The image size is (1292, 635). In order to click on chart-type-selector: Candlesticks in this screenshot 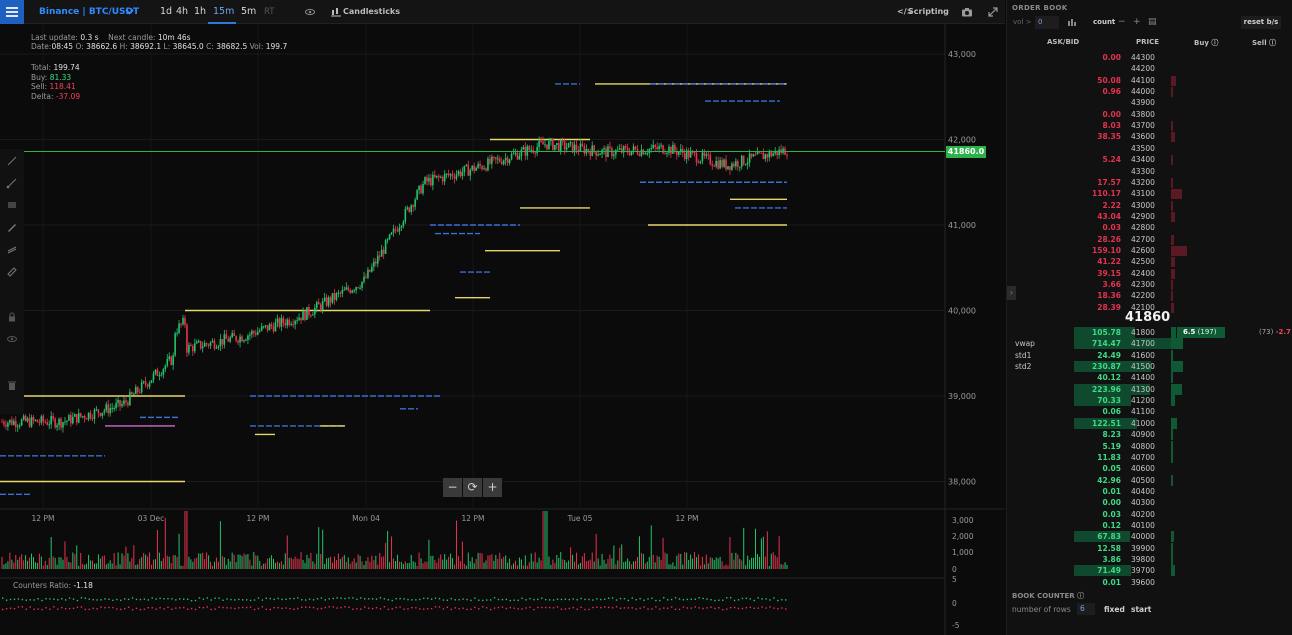, I will do `click(371, 11)`.